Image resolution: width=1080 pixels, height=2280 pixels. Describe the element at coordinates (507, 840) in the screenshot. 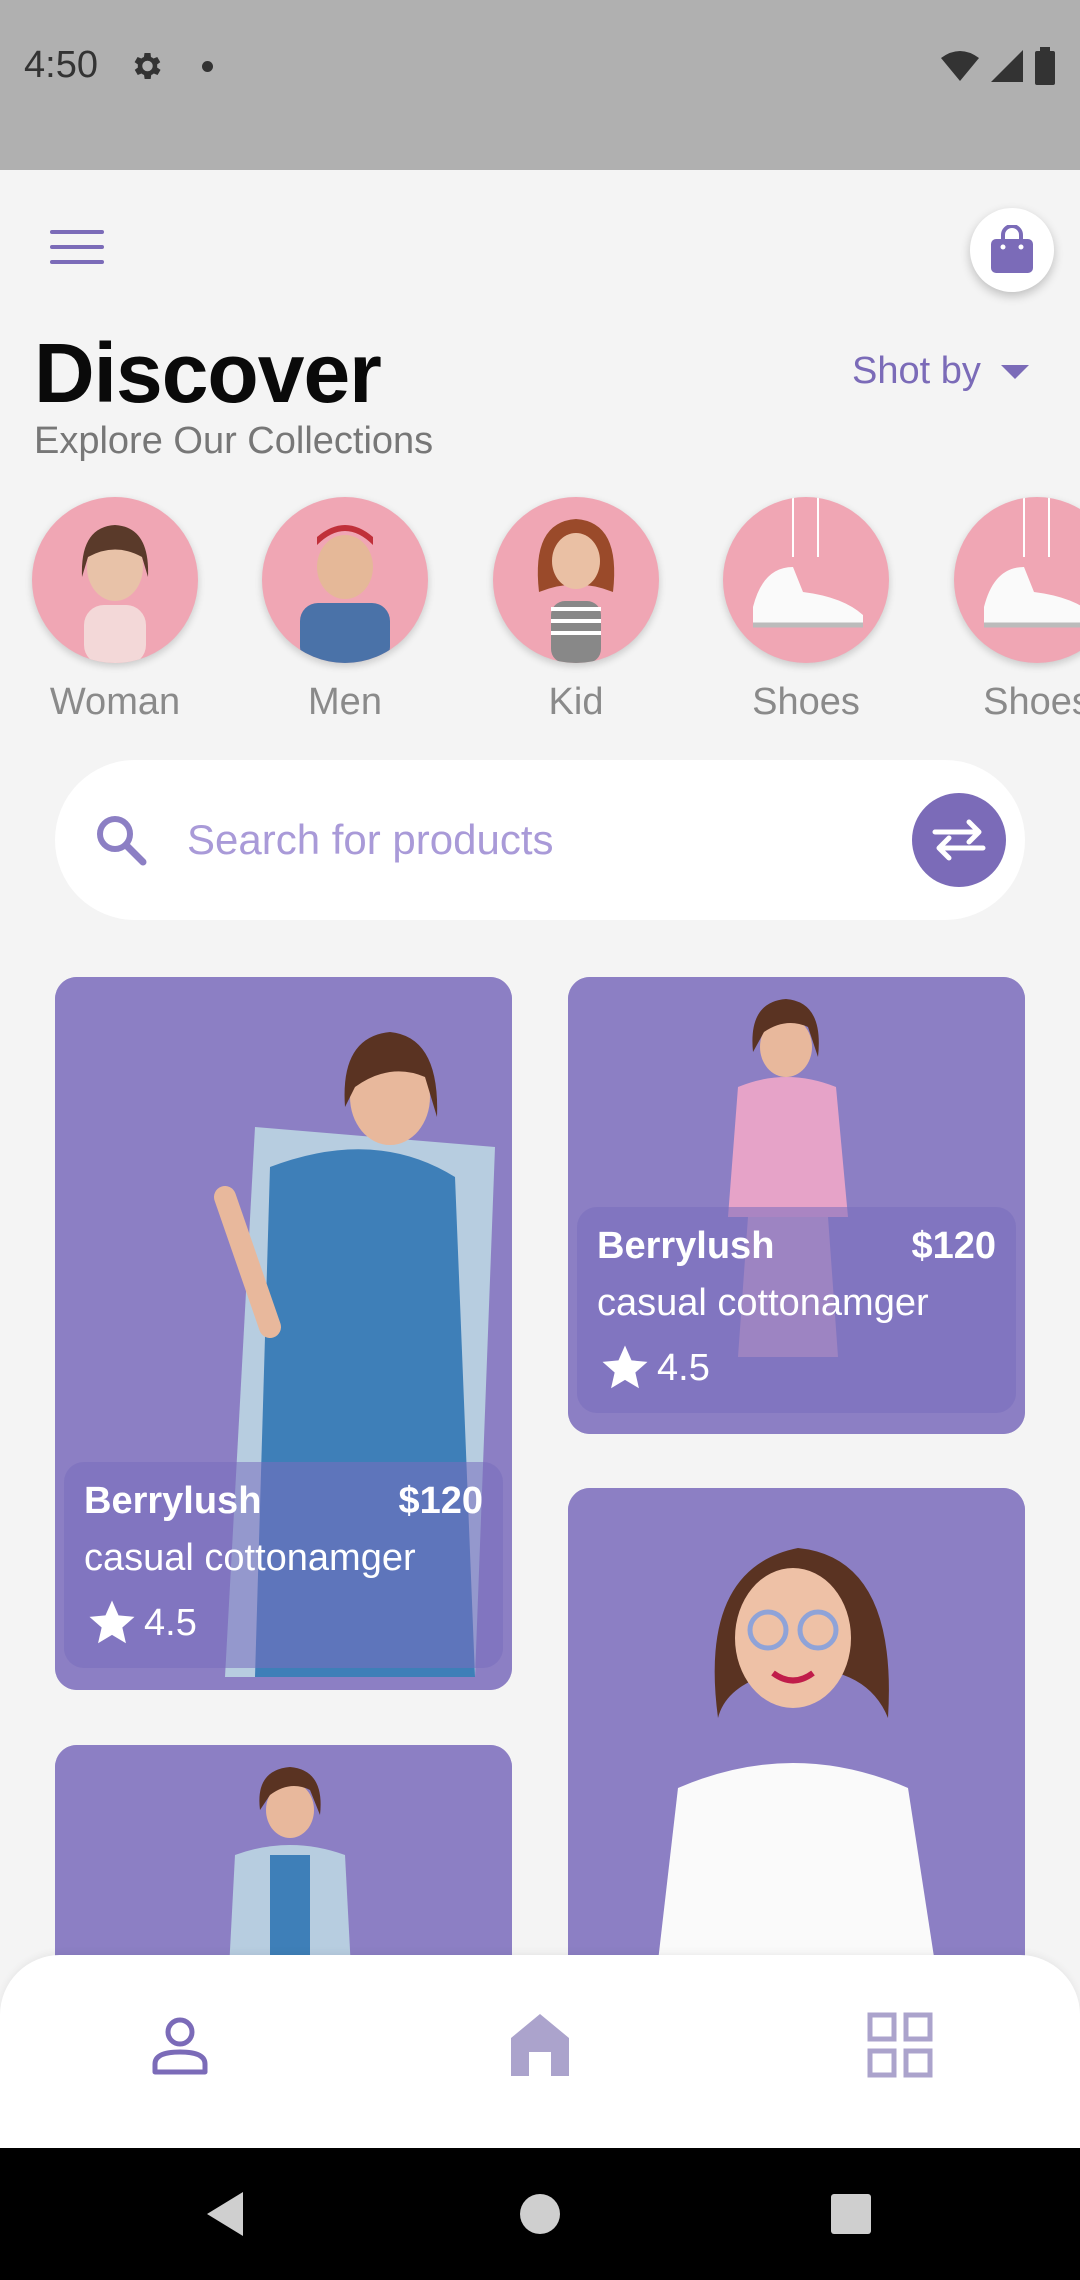

I see `search-input` at that location.